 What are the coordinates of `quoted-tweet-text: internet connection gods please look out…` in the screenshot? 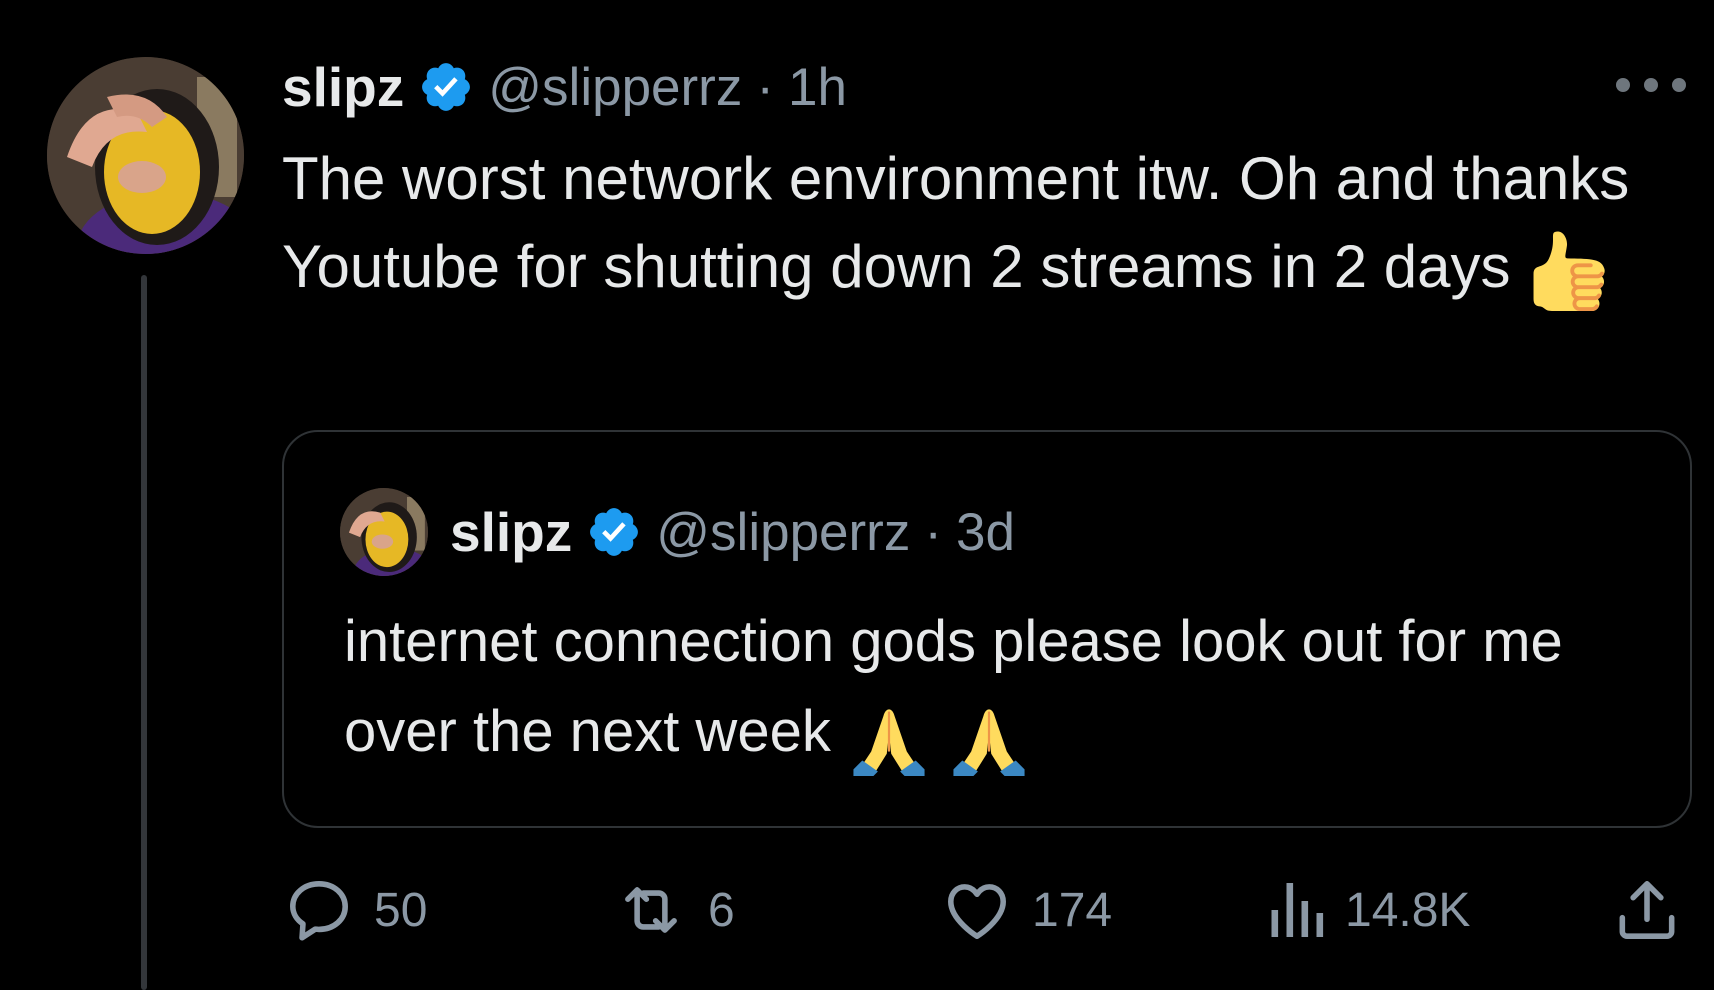 It's located at (994, 687).